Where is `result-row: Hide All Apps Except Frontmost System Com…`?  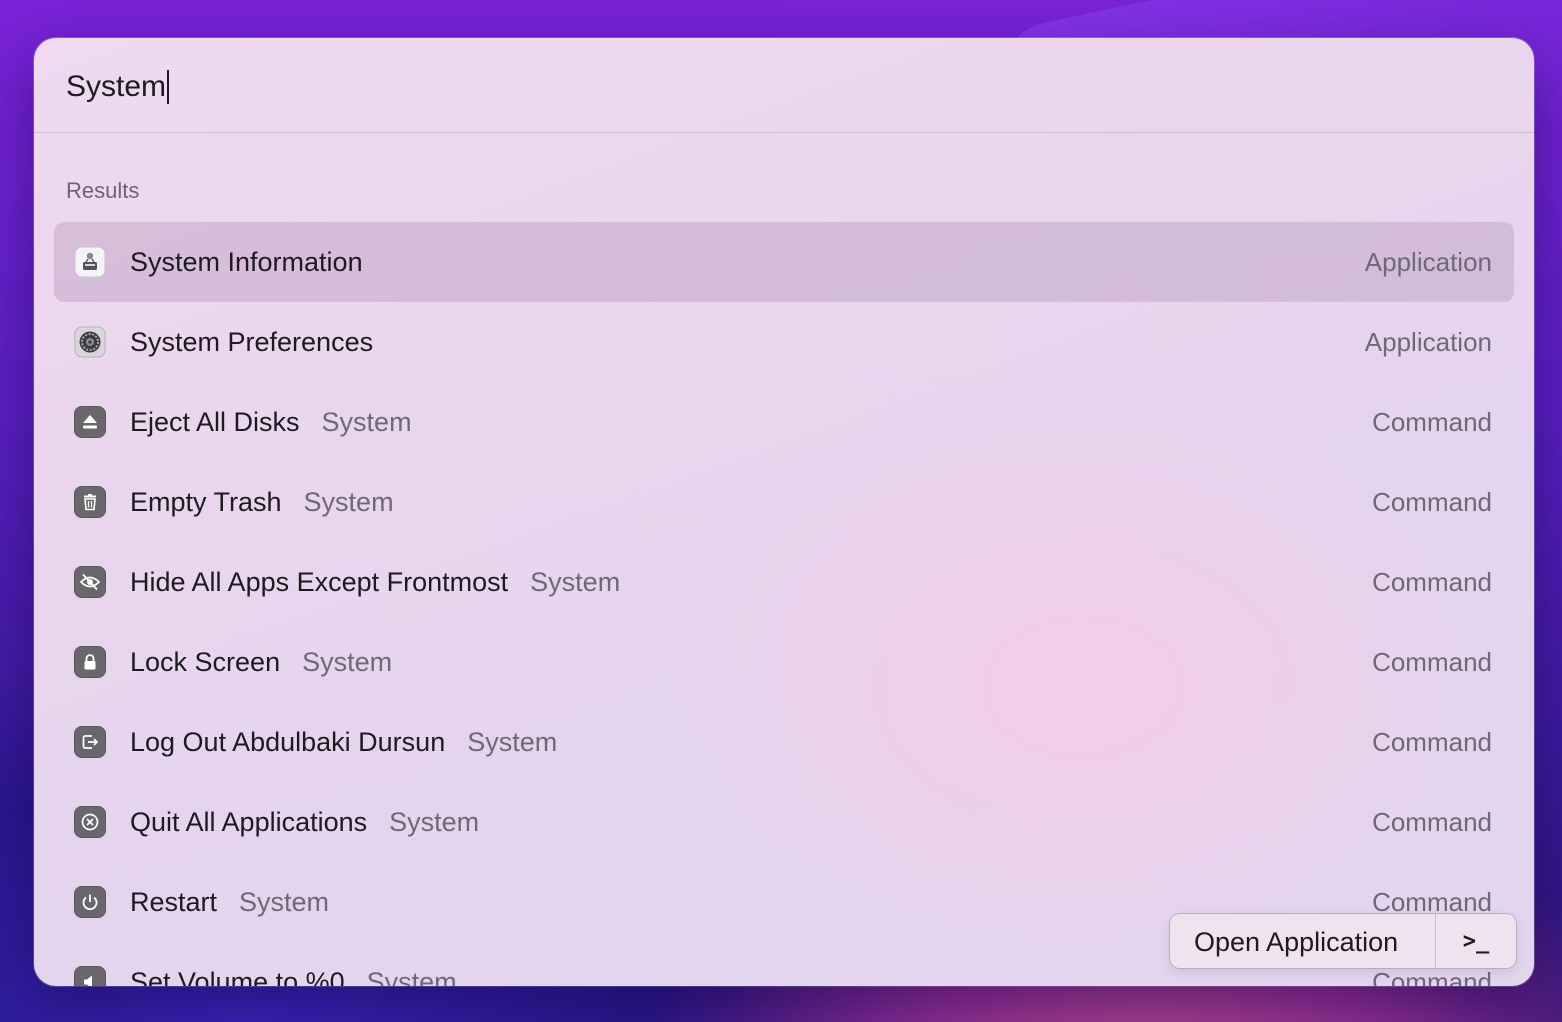 result-row: Hide All Apps Except Frontmost System Com… is located at coordinates (784, 582).